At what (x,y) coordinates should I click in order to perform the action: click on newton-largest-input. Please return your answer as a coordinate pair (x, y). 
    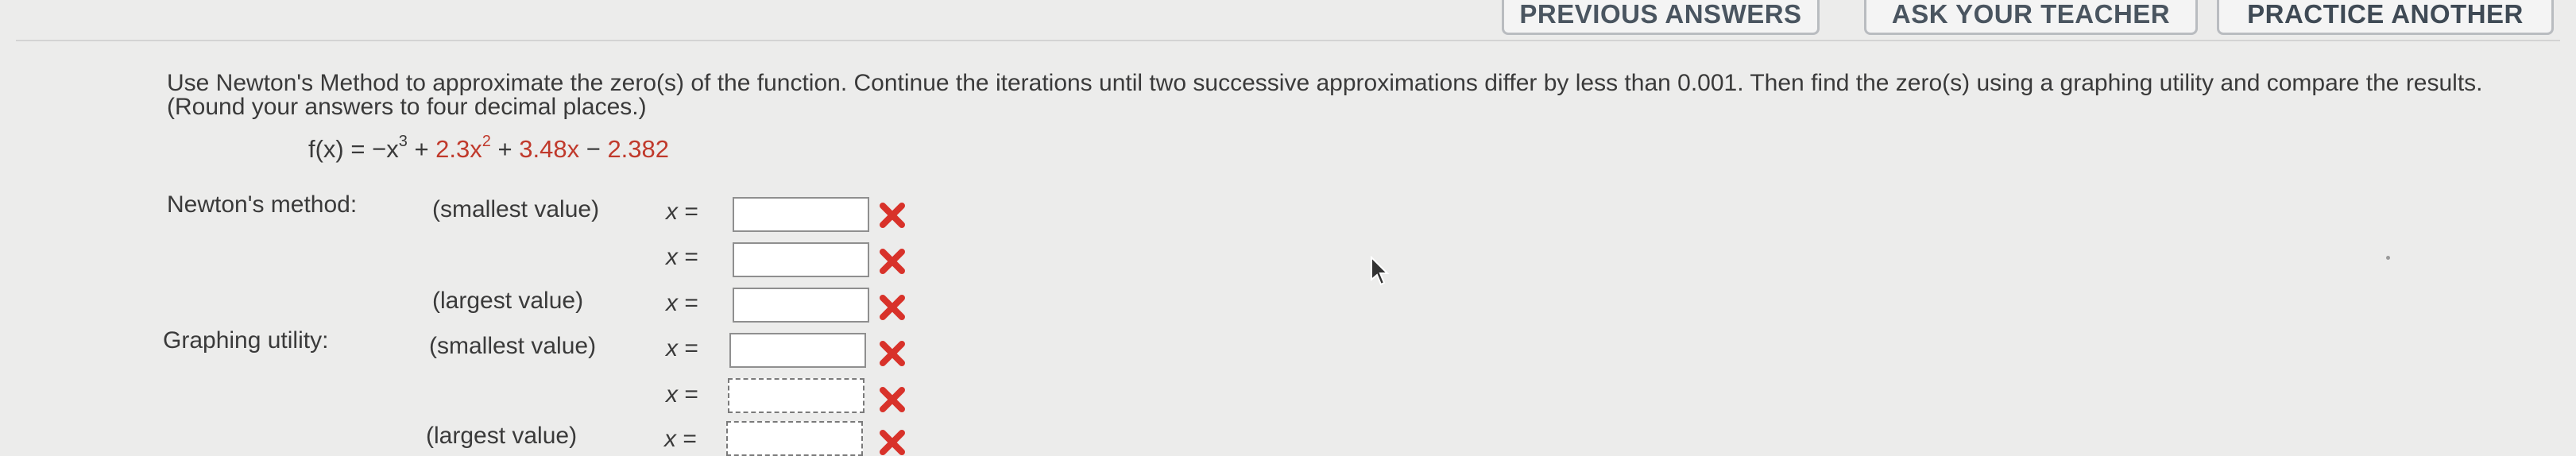
    Looking at the image, I should click on (801, 305).